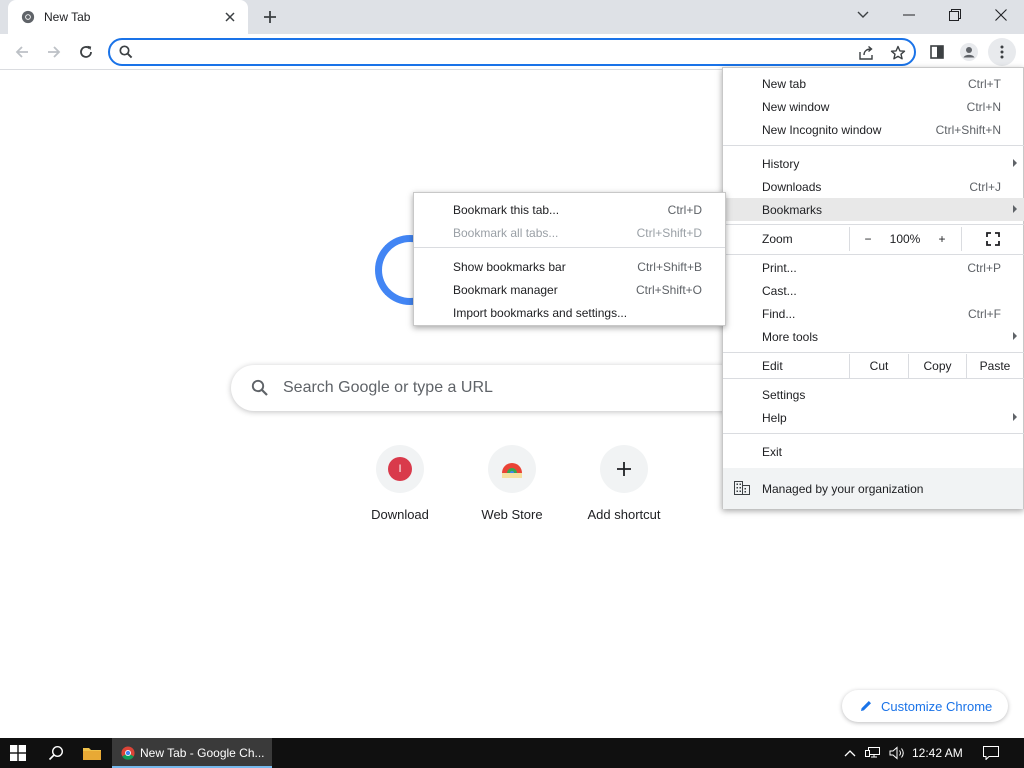 Image resolution: width=1024 pixels, height=768 pixels. What do you see at coordinates (18, 753) in the screenshot?
I see `windows-start-icon` at bounding box center [18, 753].